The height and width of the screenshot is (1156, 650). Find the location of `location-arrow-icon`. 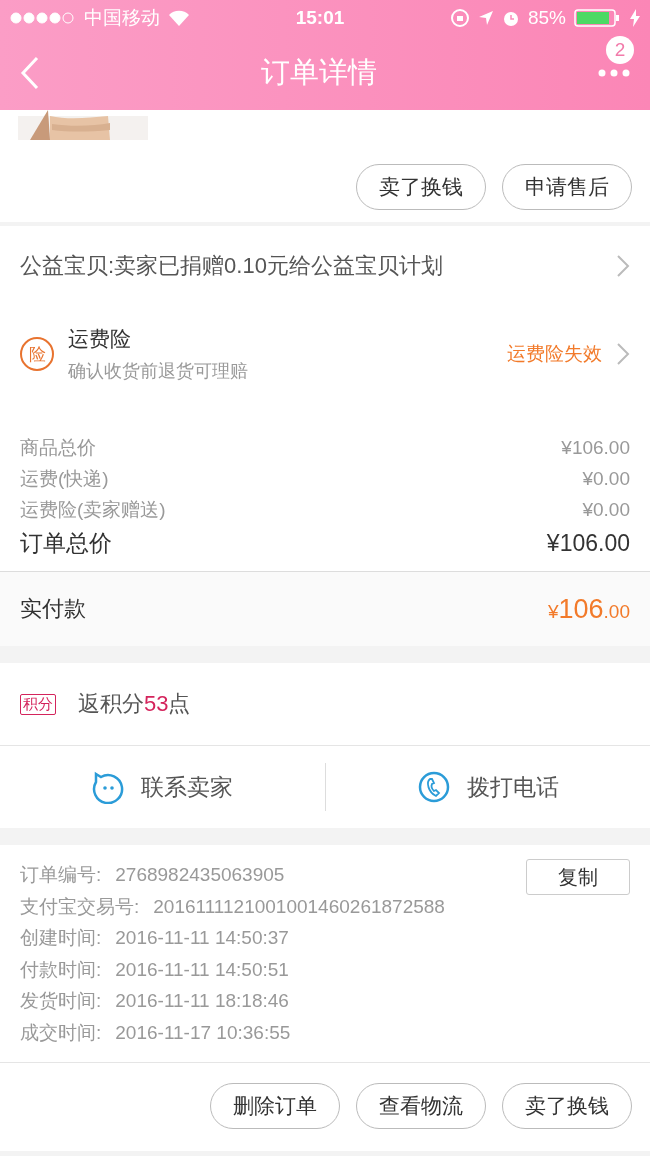

location-arrow-icon is located at coordinates (485, 18).